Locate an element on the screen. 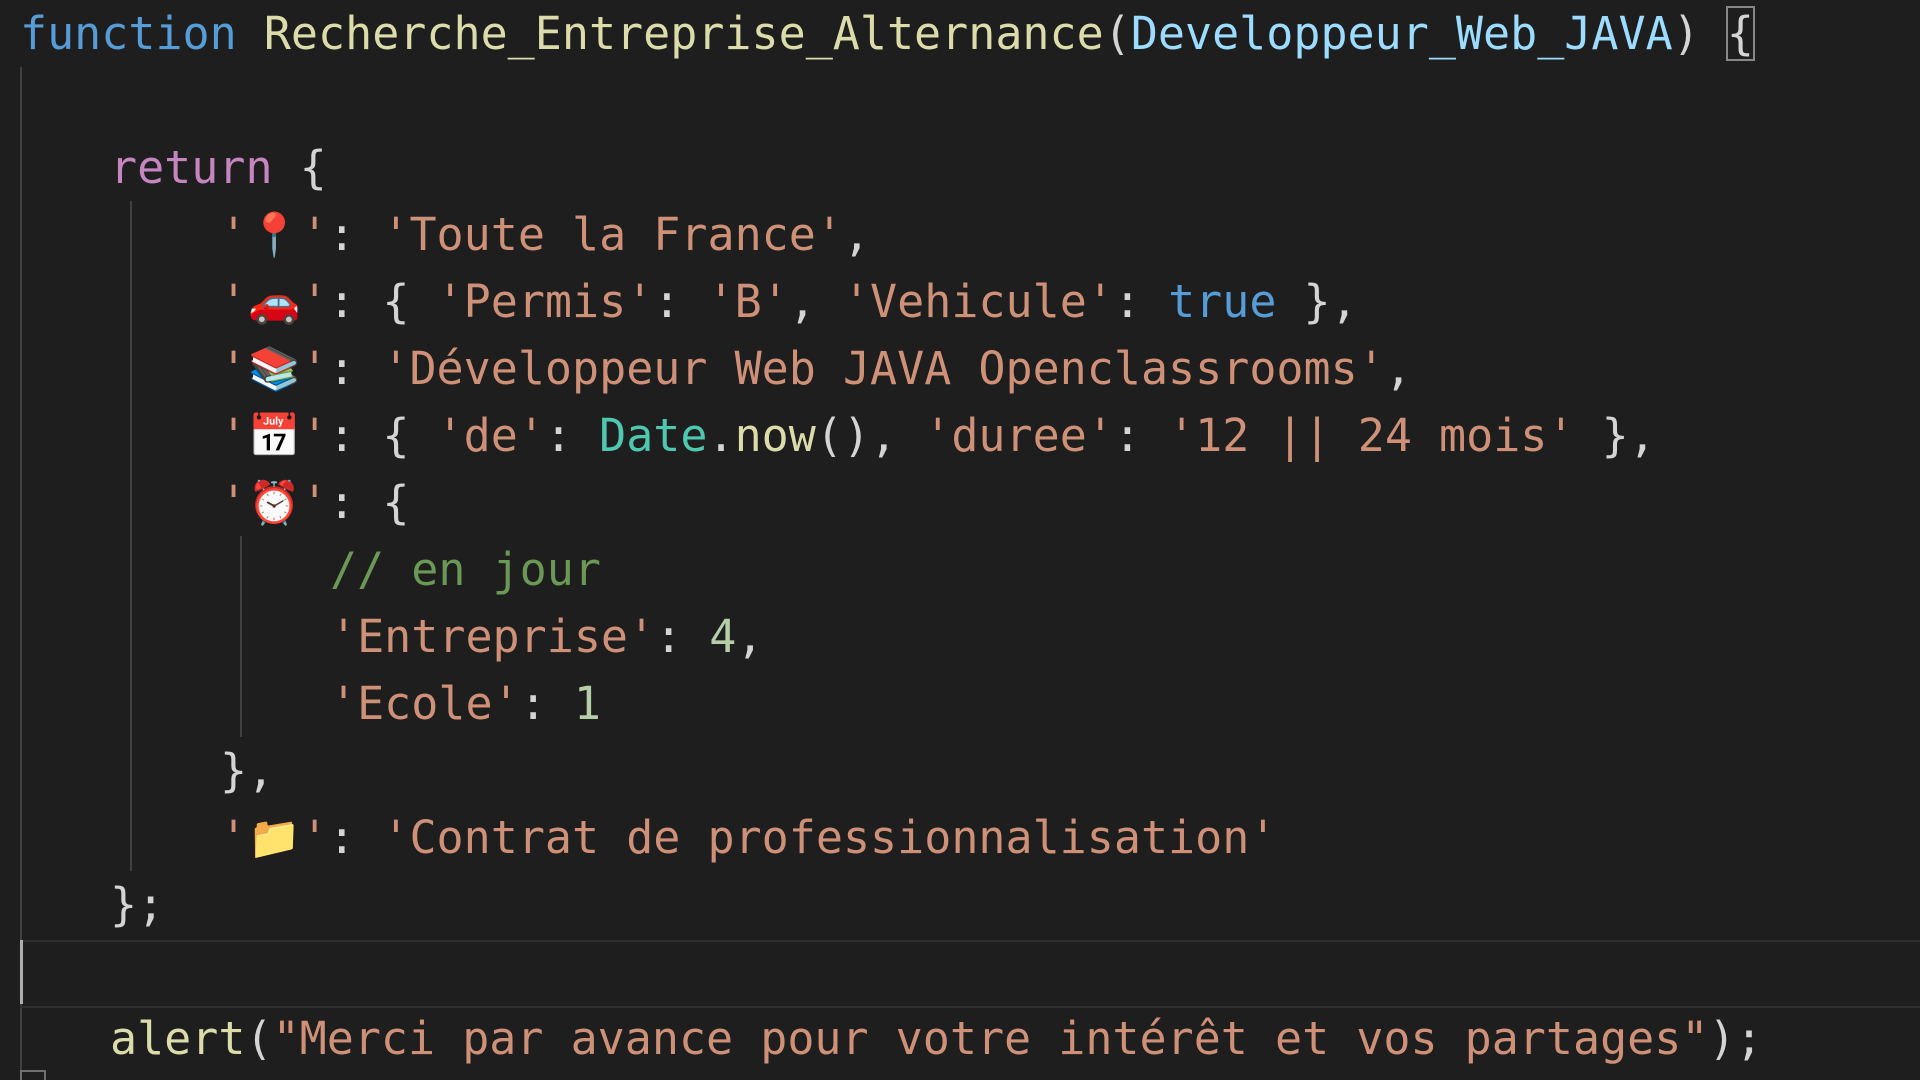  text-cursor is located at coordinates (21, 972).